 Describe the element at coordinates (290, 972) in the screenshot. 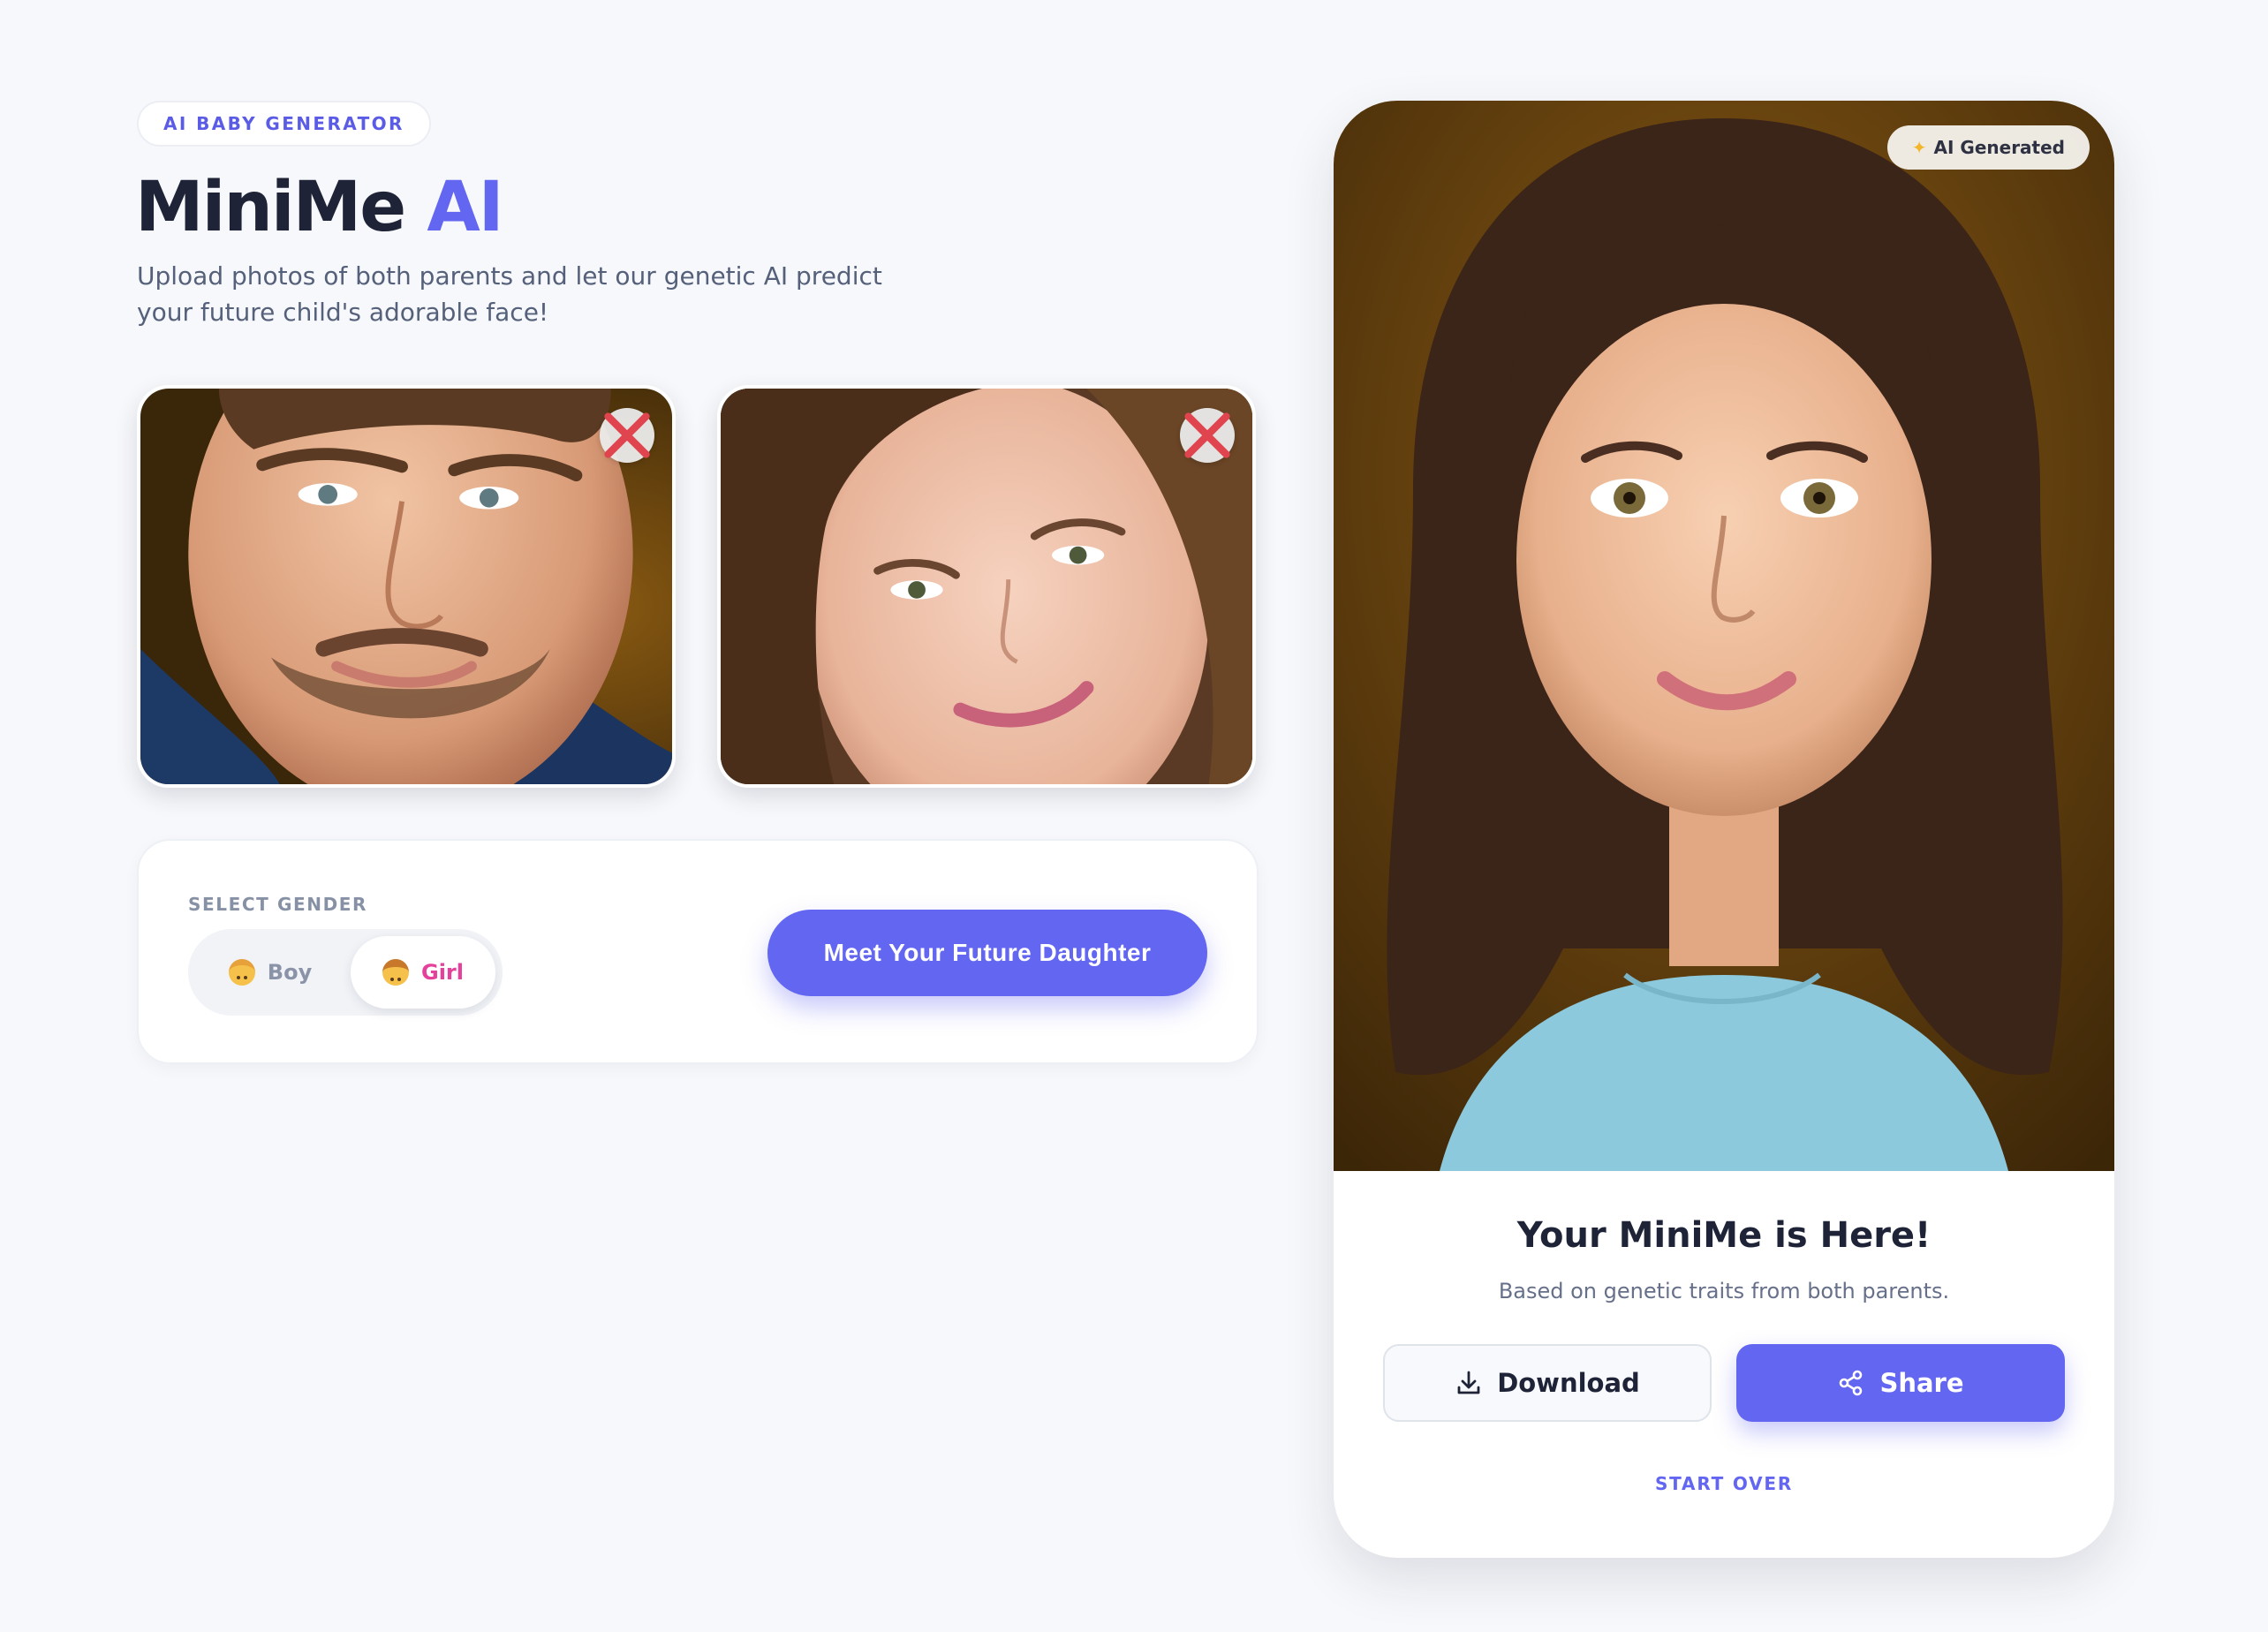

I see `gender-option-label: Boy` at that location.